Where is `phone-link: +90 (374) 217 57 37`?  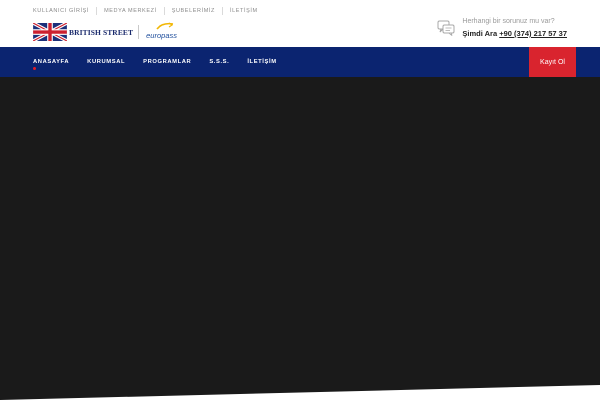
phone-link: +90 (374) 217 57 37 is located at coordinates (533, 33).